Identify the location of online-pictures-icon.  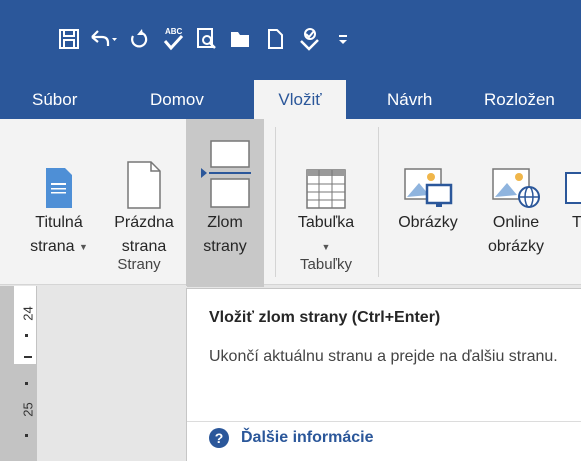
(516, 165).